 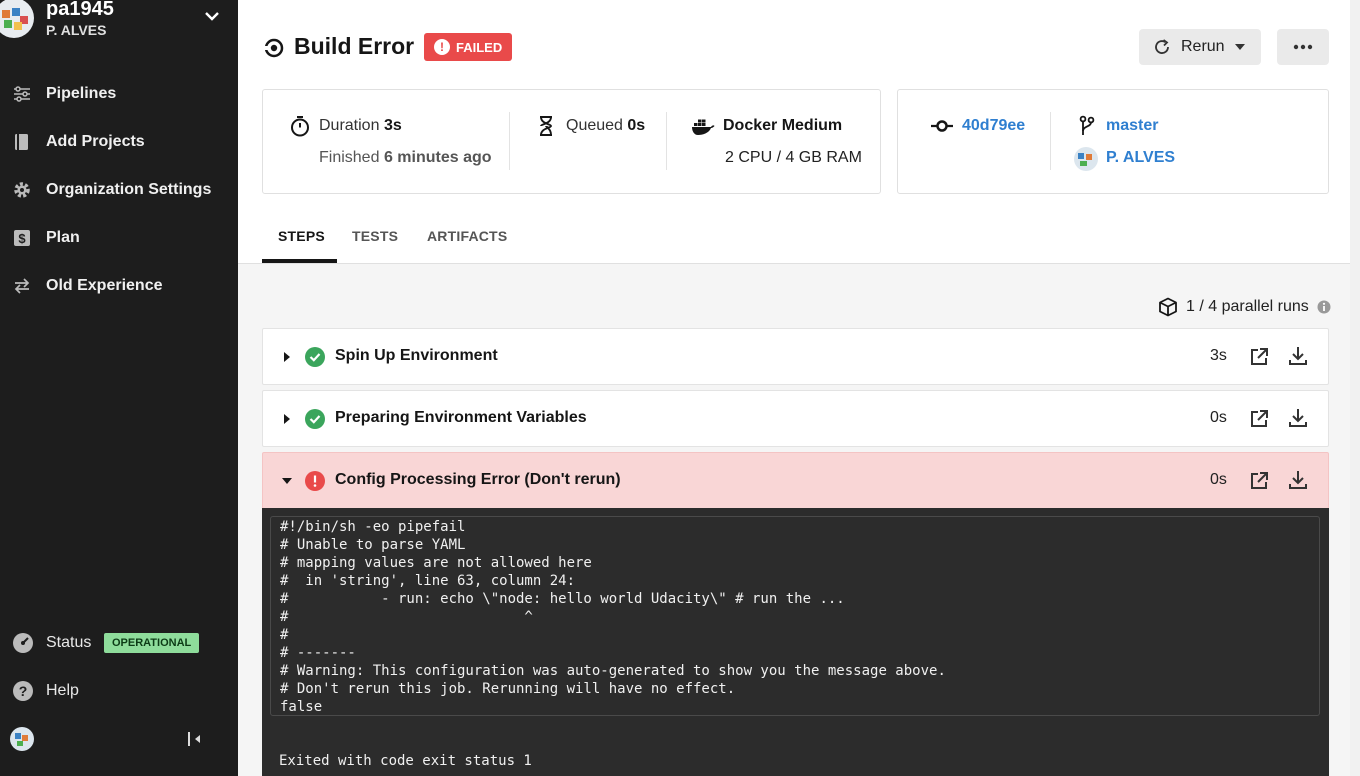 I want to click on pipelines-icon, so click(x=22, y=94).